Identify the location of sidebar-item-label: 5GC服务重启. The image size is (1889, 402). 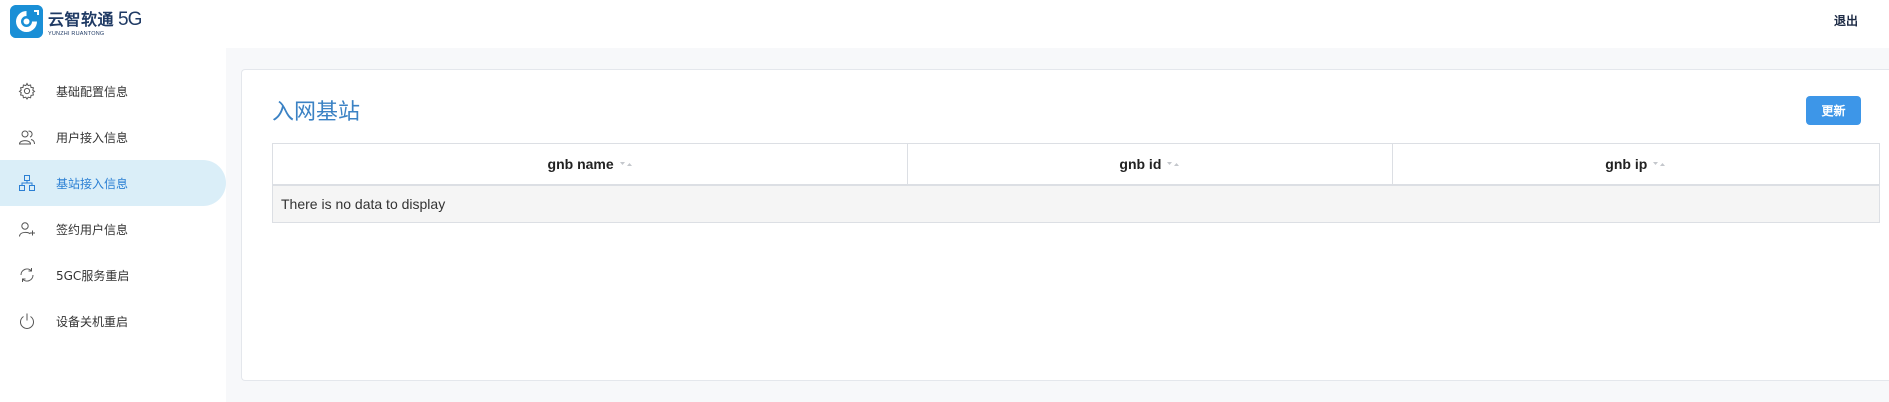
(93, 275).